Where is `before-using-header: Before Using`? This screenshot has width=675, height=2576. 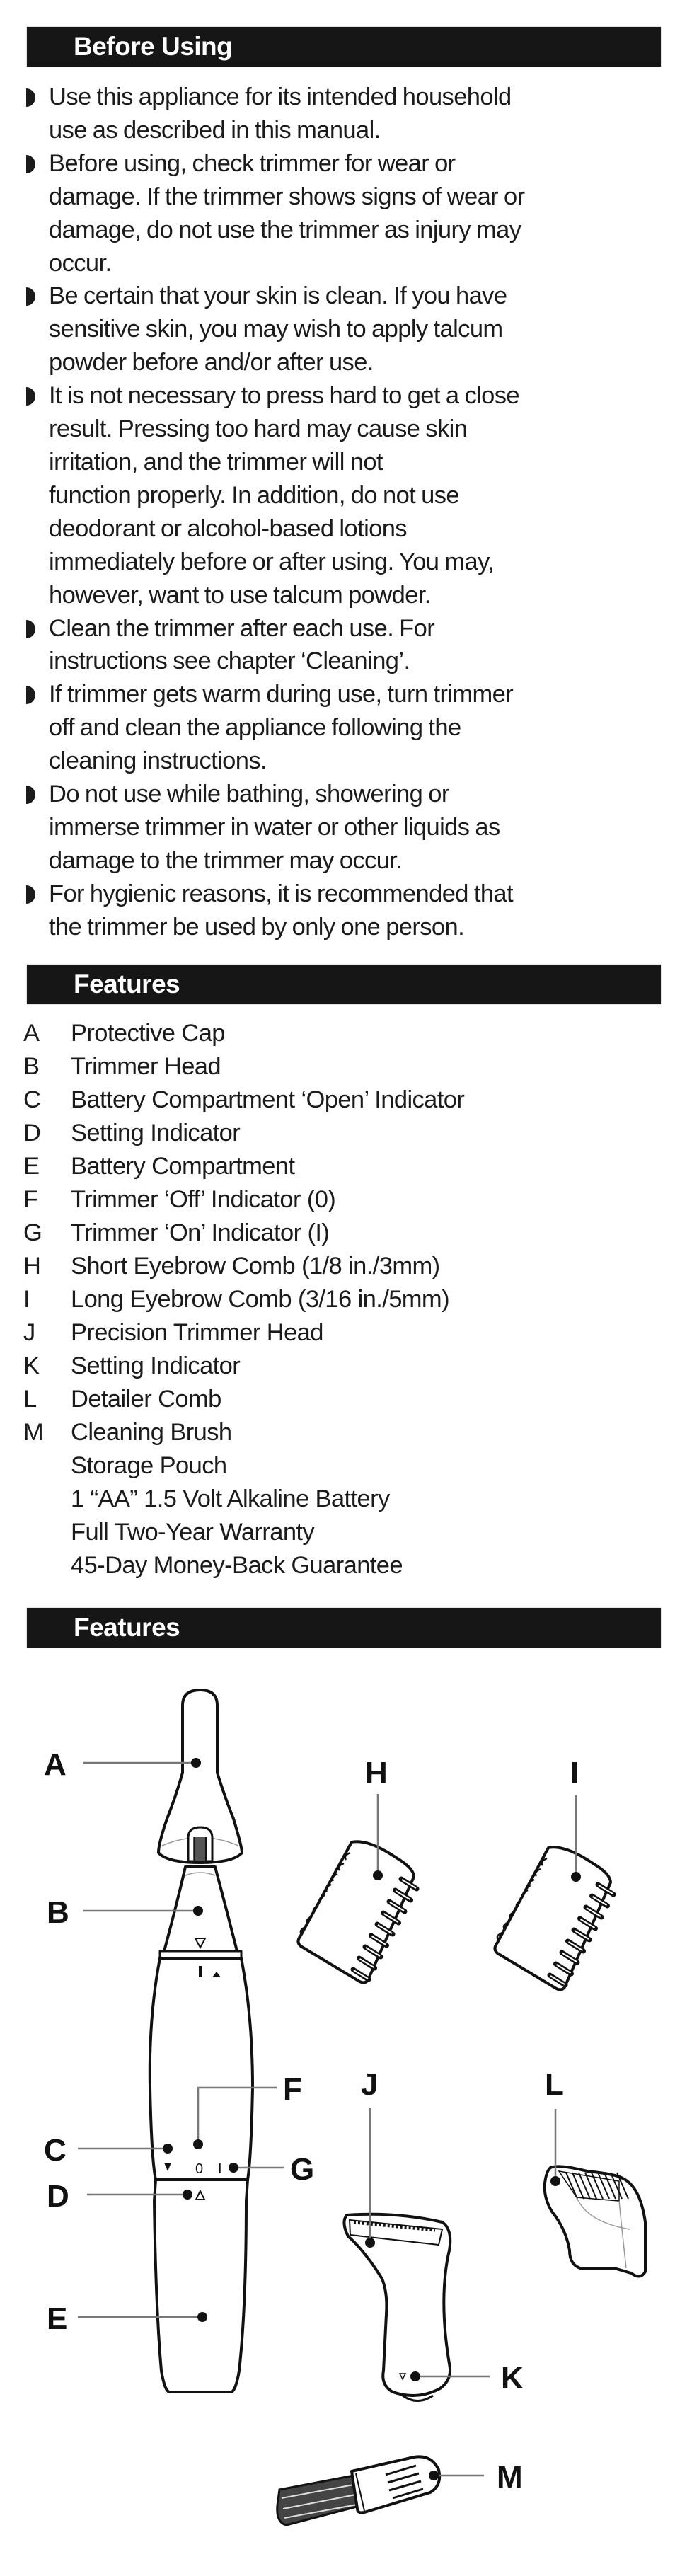 before-using-header: Before Using is located at coordinates (344, 47).